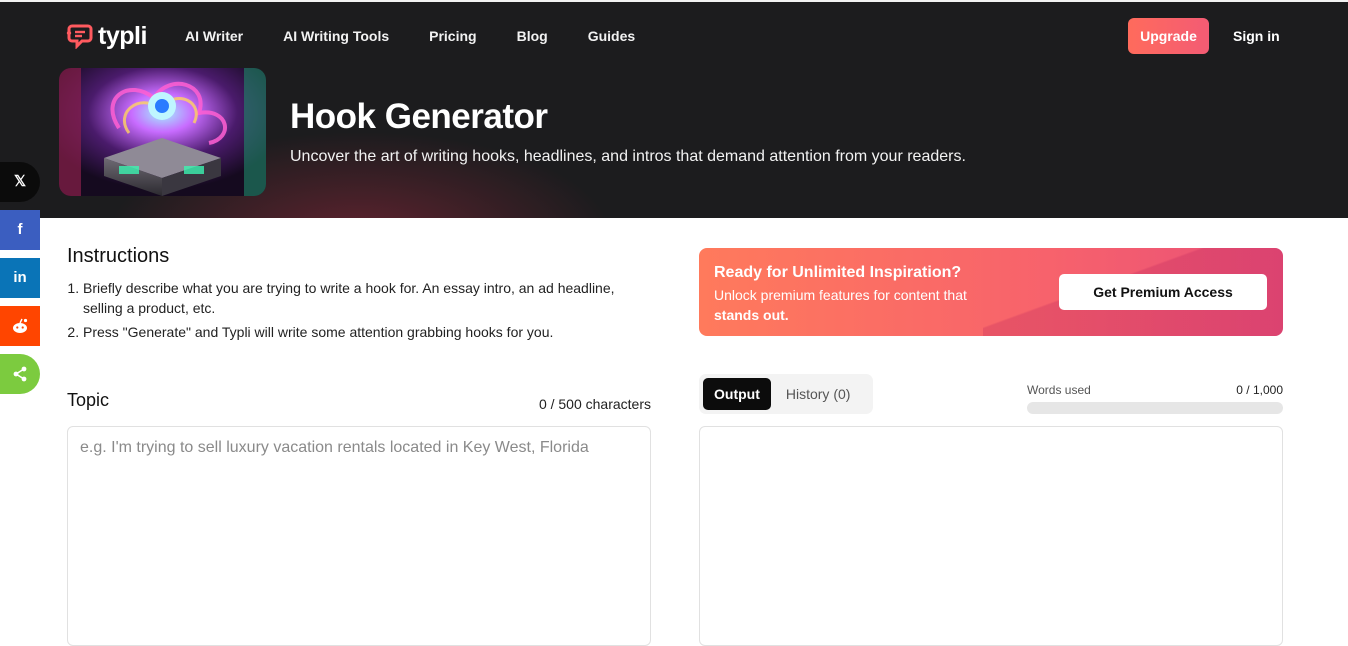  Describe the element at coordinates (737, 394) in the screenshot. I see `tab-output: Output` at that location.